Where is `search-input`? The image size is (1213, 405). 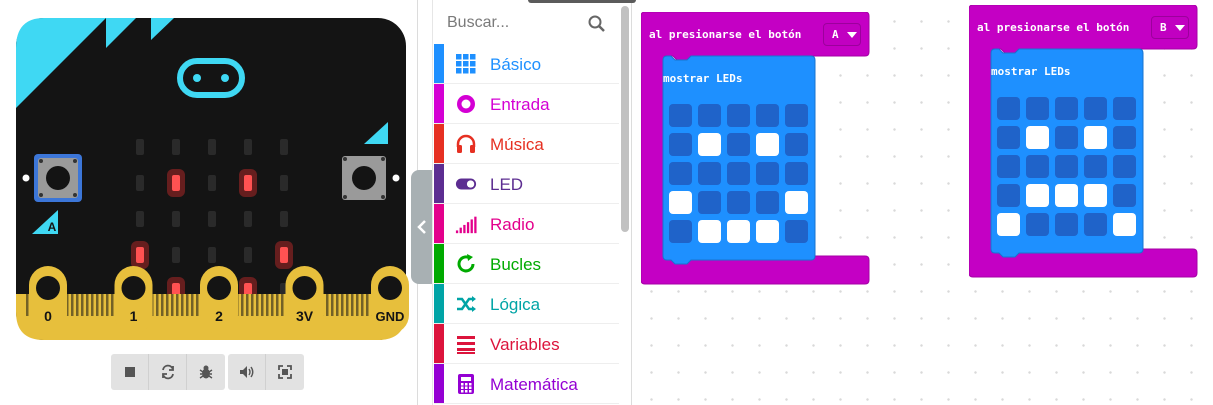
search-input is located at coordinates (517, 23).